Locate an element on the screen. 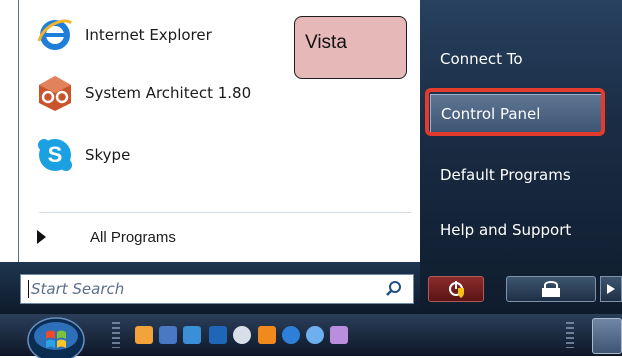 This screenshot has width=622, height=358. svg-text: S is located at coordinates (55, 154).